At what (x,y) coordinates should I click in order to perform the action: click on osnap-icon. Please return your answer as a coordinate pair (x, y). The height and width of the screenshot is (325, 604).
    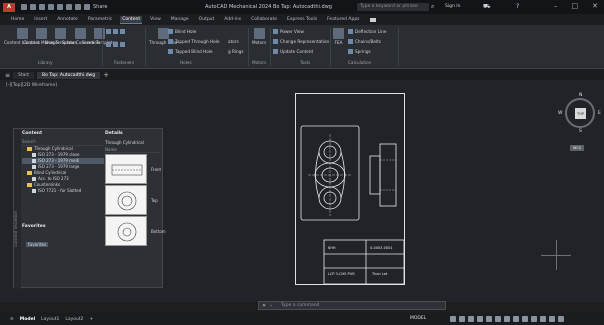
    Looking at the image, I should click on (489, 319).